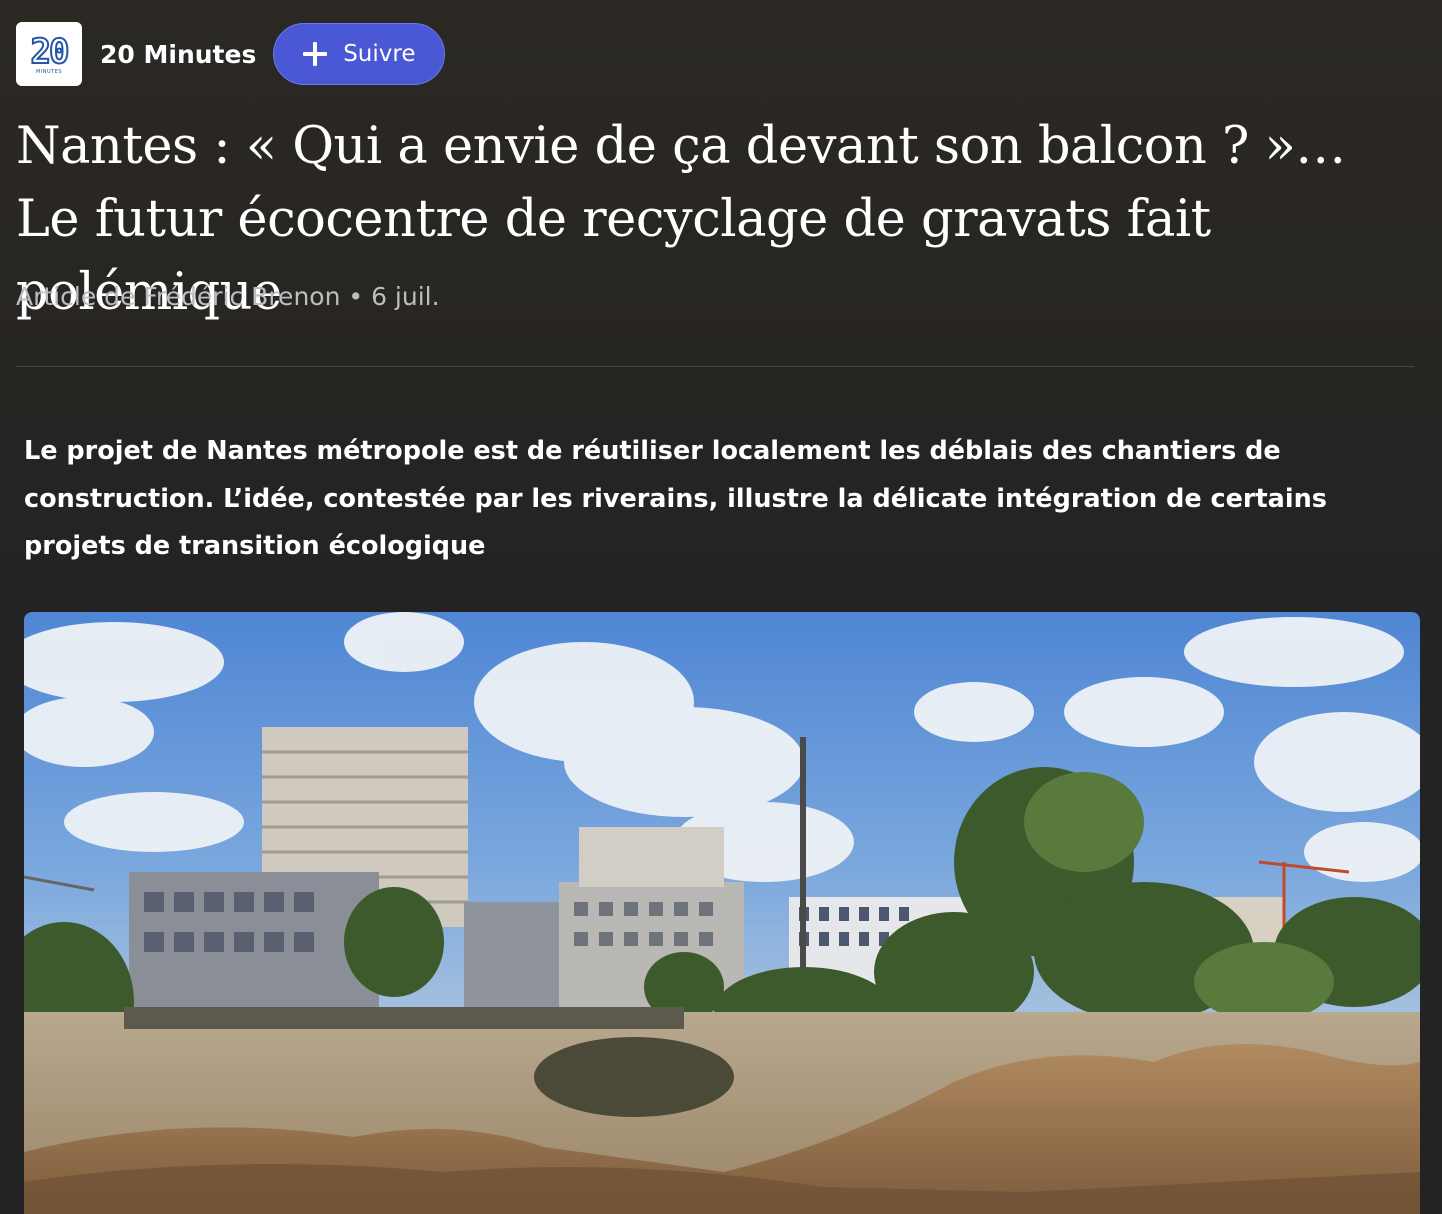 The height and width of the screenshot is (1214, 1442). What do you see at coordinates (178, 54) in the screenshot?
I see `publisher-name: 20 Minutes` at bounding box center [178, 54].